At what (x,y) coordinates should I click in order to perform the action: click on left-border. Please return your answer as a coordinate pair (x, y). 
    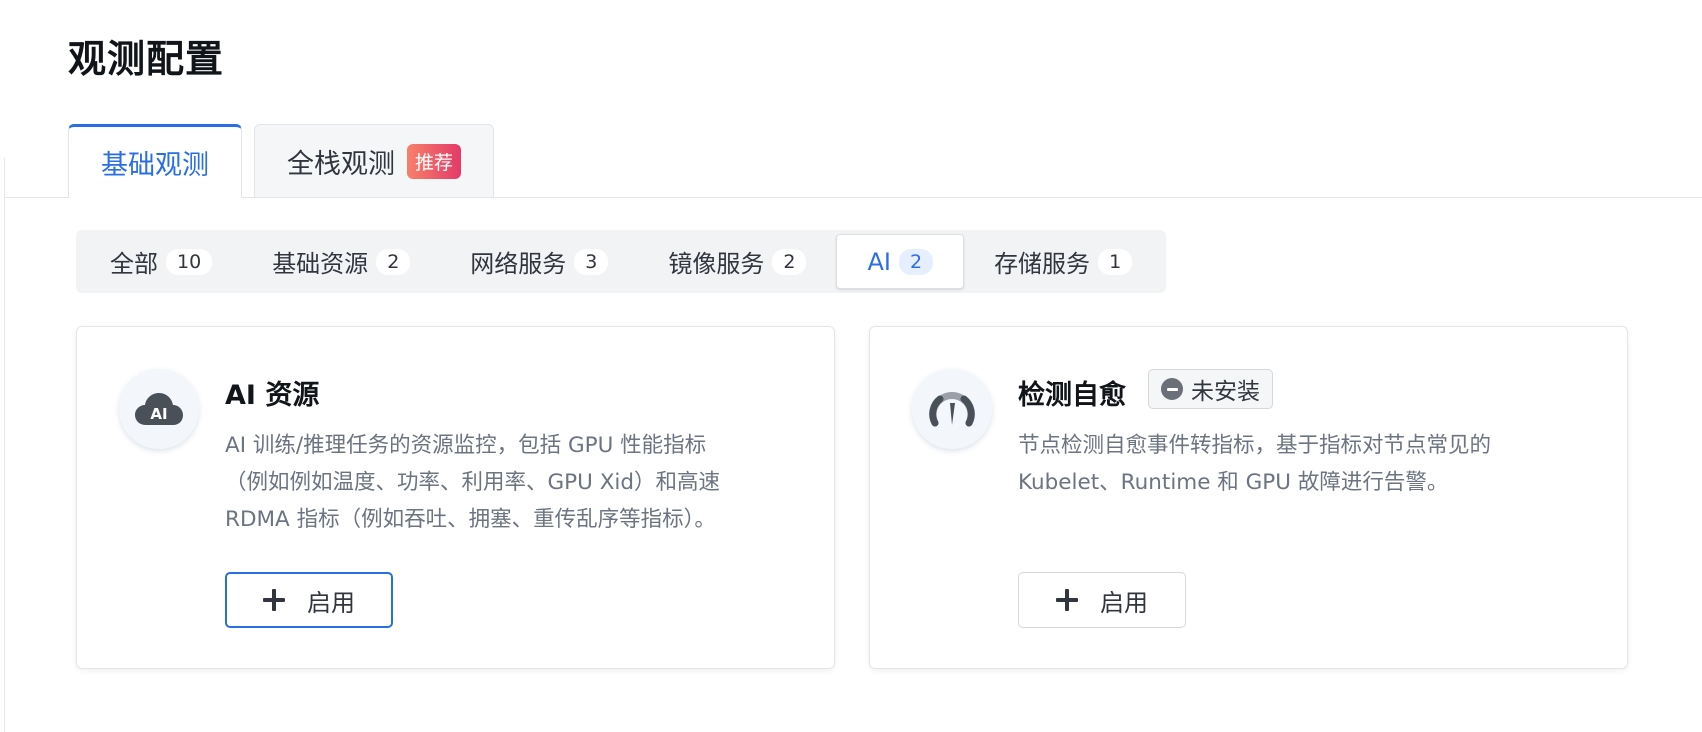
    Looking at the image, I should click on (4, 445).